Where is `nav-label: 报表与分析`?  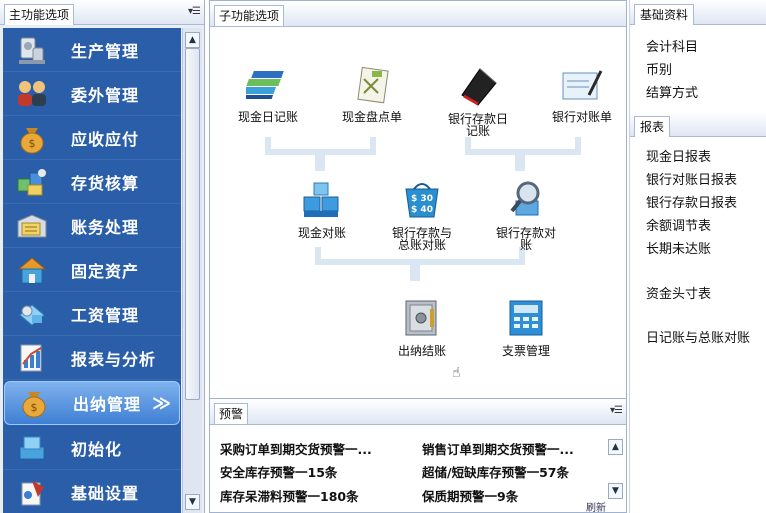 nav-label: 报表与分析 is located at coordinates (114, 359).